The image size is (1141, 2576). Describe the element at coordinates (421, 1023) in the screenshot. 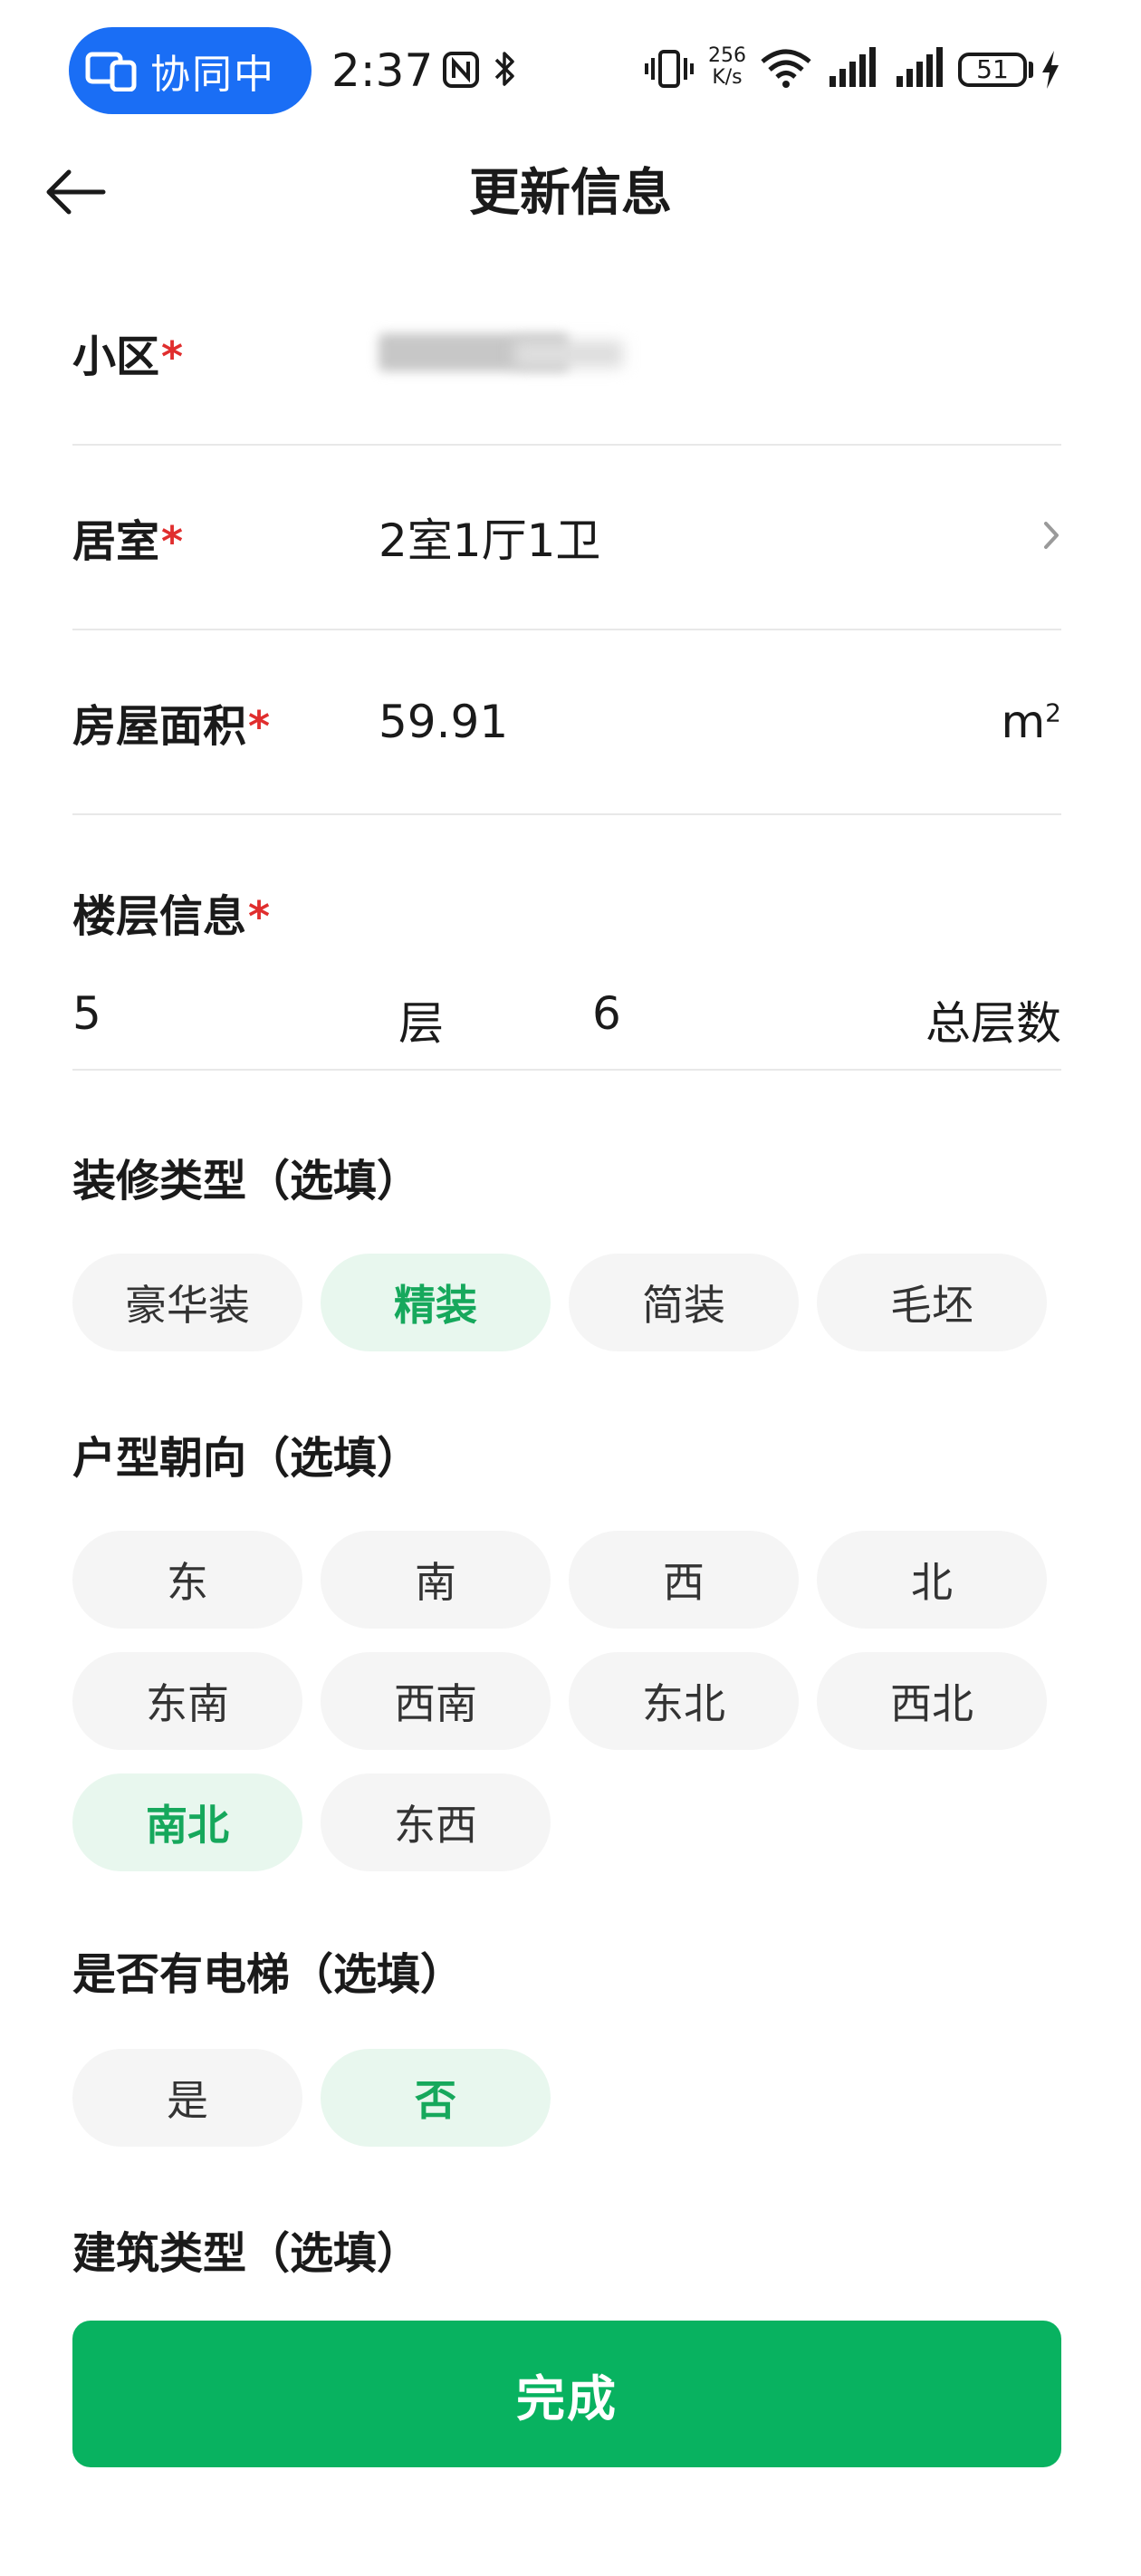

I see `floor-unit: 层` at that location.